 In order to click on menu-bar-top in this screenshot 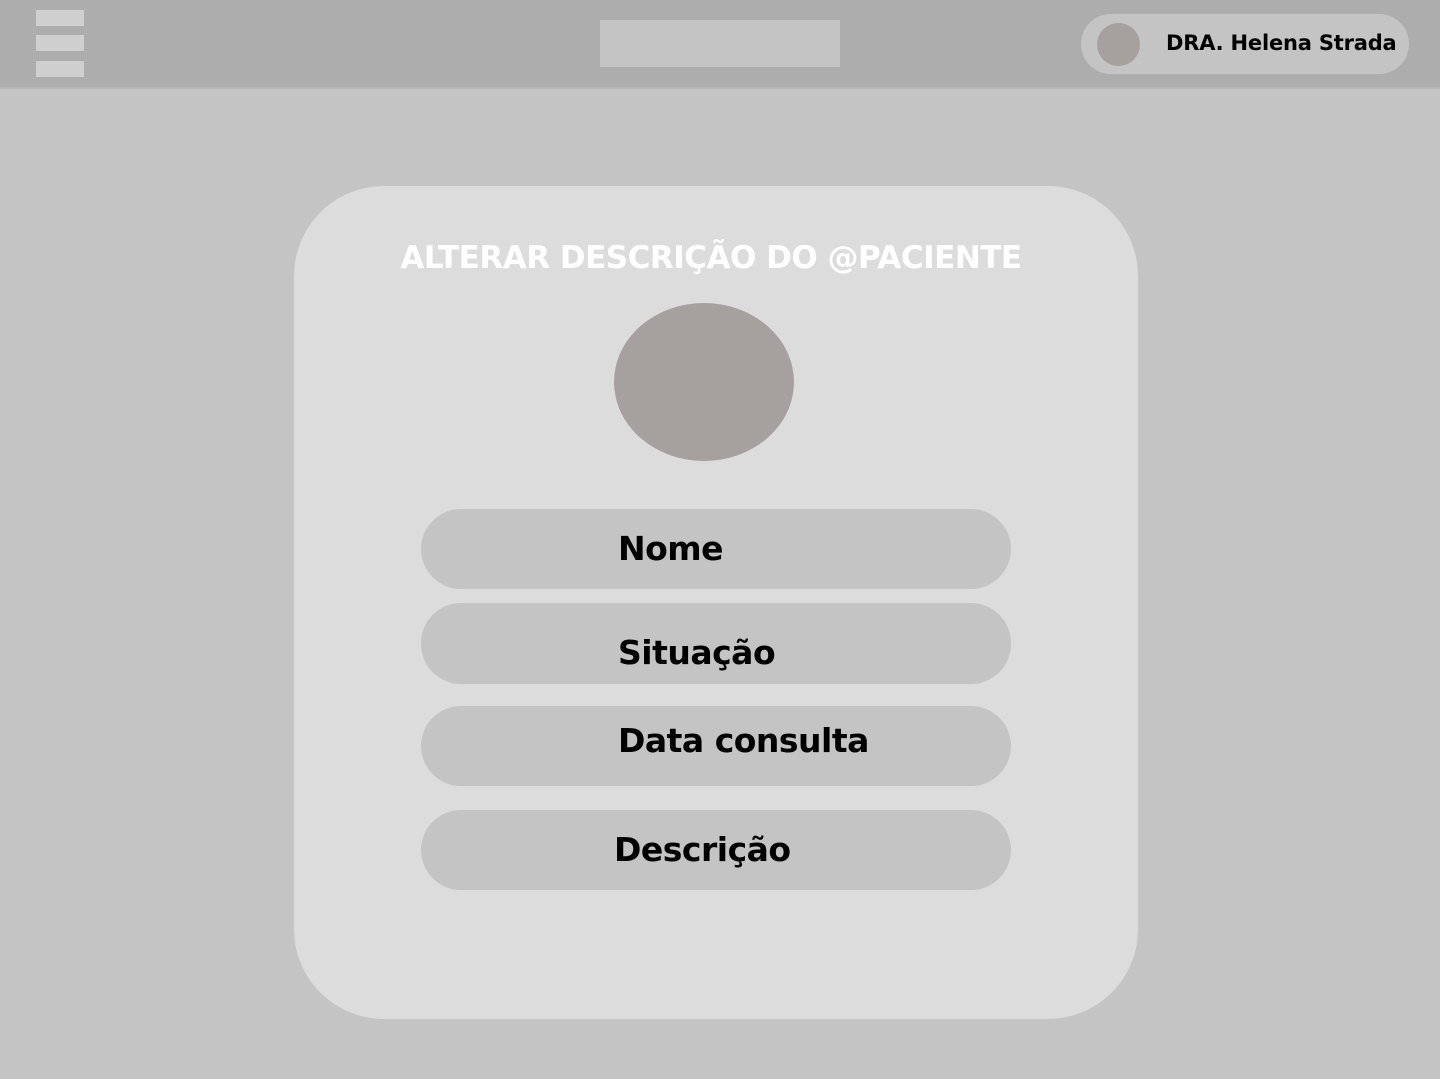, I will do `click(60, 18)`.